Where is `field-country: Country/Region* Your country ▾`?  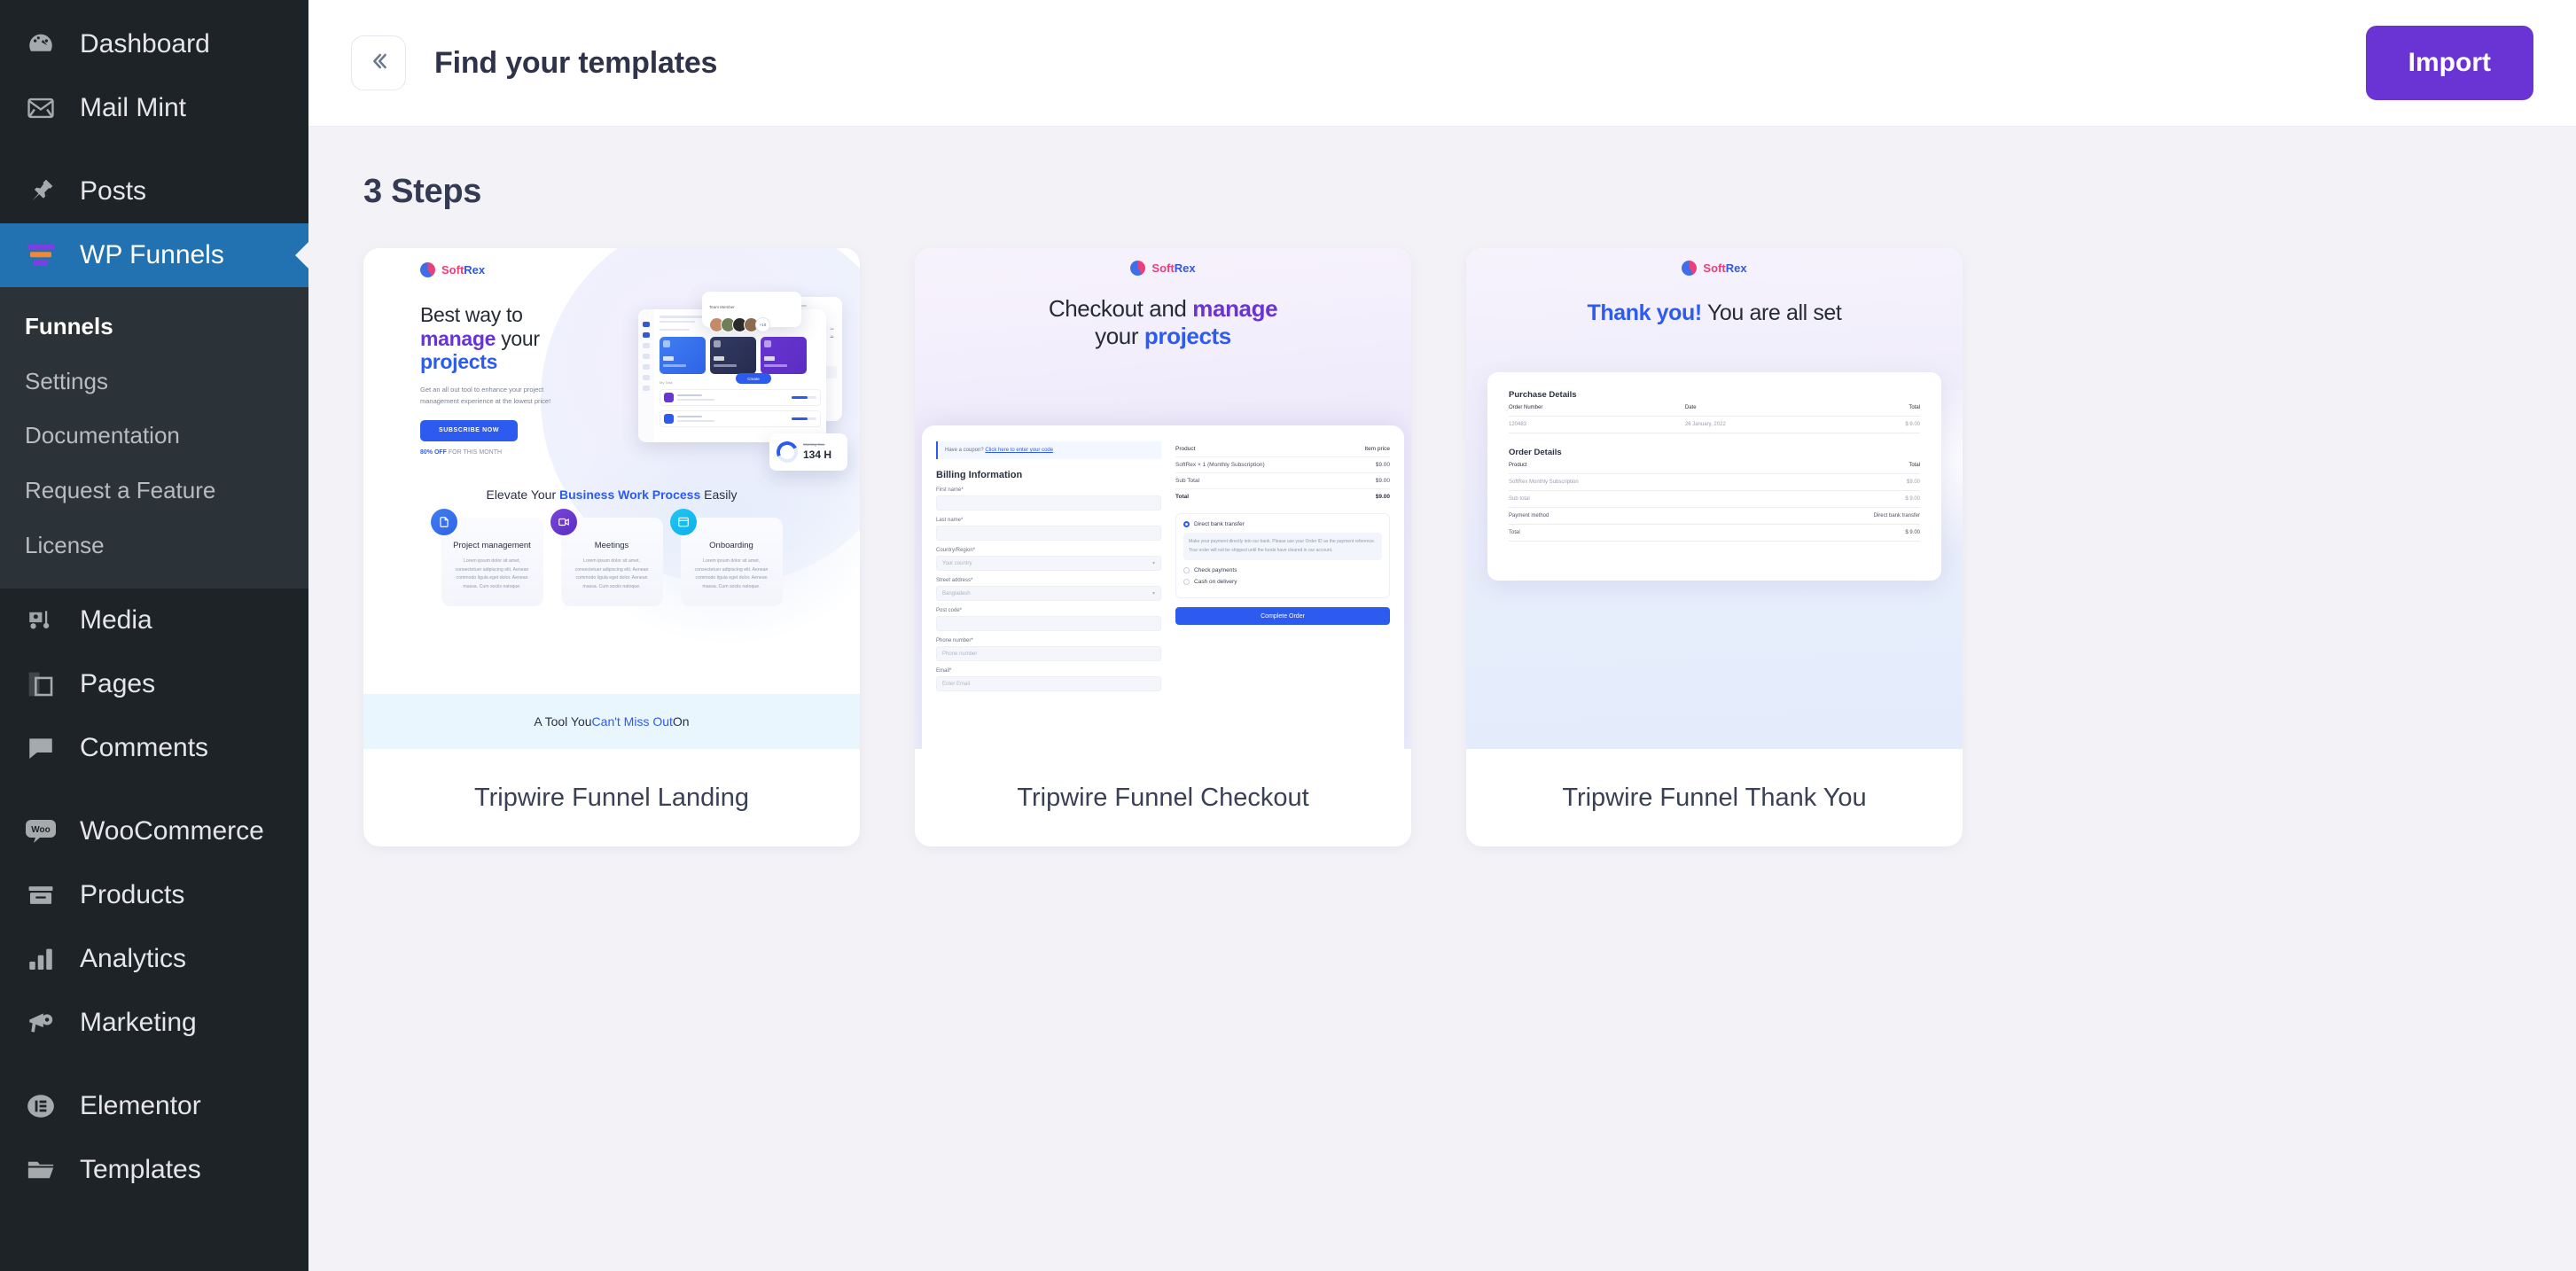
field-country: Country/Region* Your country ▾ is located at coordinates (1049, 559).